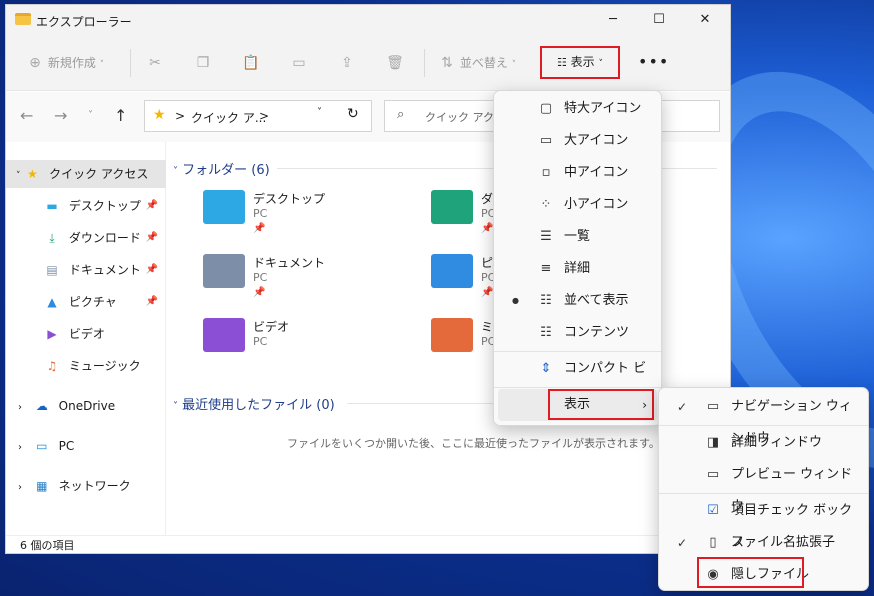 The width and height of the screenshot is (874, 596). What do you see at coordinates (303, 282) in the screenshot?
I see `folder-item: ドキュメント PC 📌` at bounding box center [303, 282].